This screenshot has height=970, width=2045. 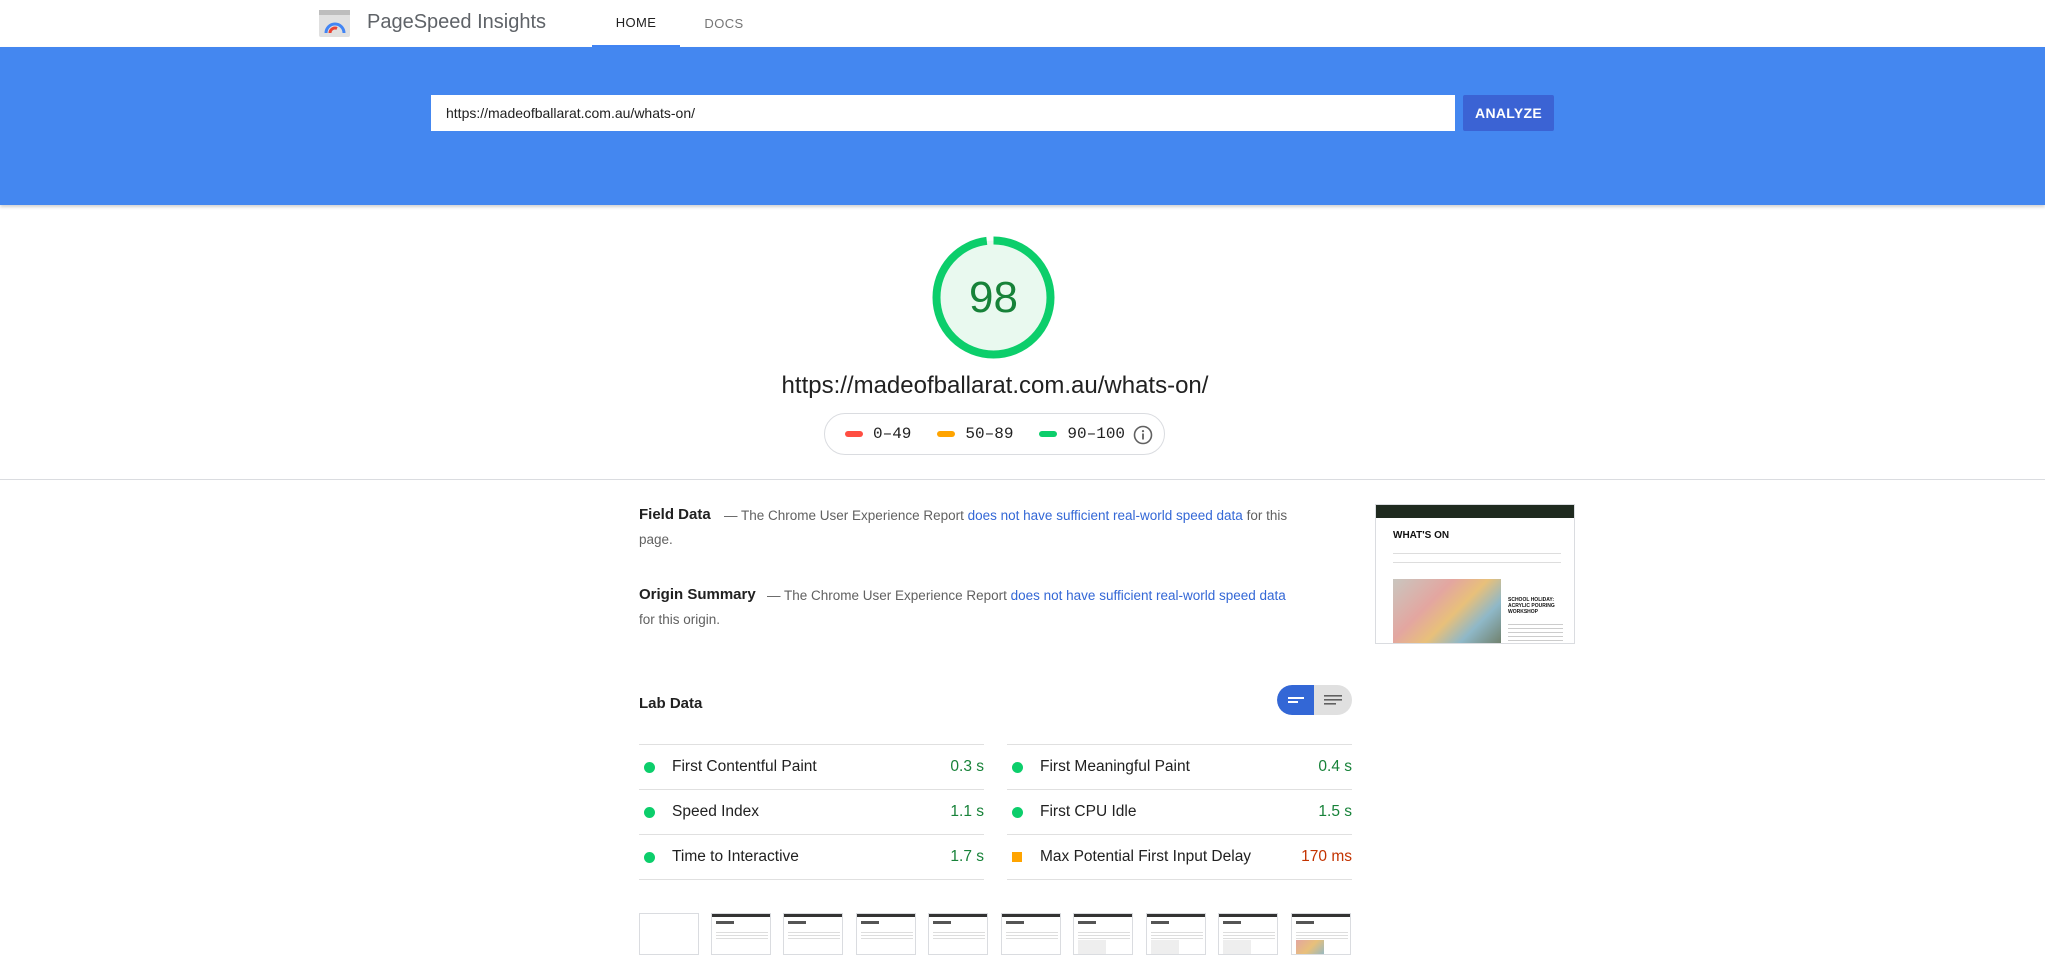 I want to click on legend-label-fail: 0–49, so click(x=892, y=434).